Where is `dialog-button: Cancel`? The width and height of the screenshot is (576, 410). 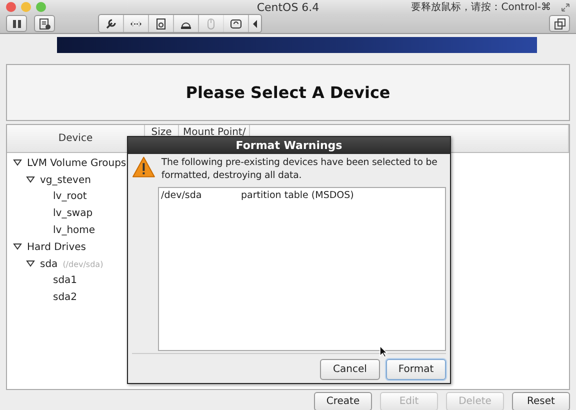
dialog-button: Cancel is located at coordinates (350, 369).